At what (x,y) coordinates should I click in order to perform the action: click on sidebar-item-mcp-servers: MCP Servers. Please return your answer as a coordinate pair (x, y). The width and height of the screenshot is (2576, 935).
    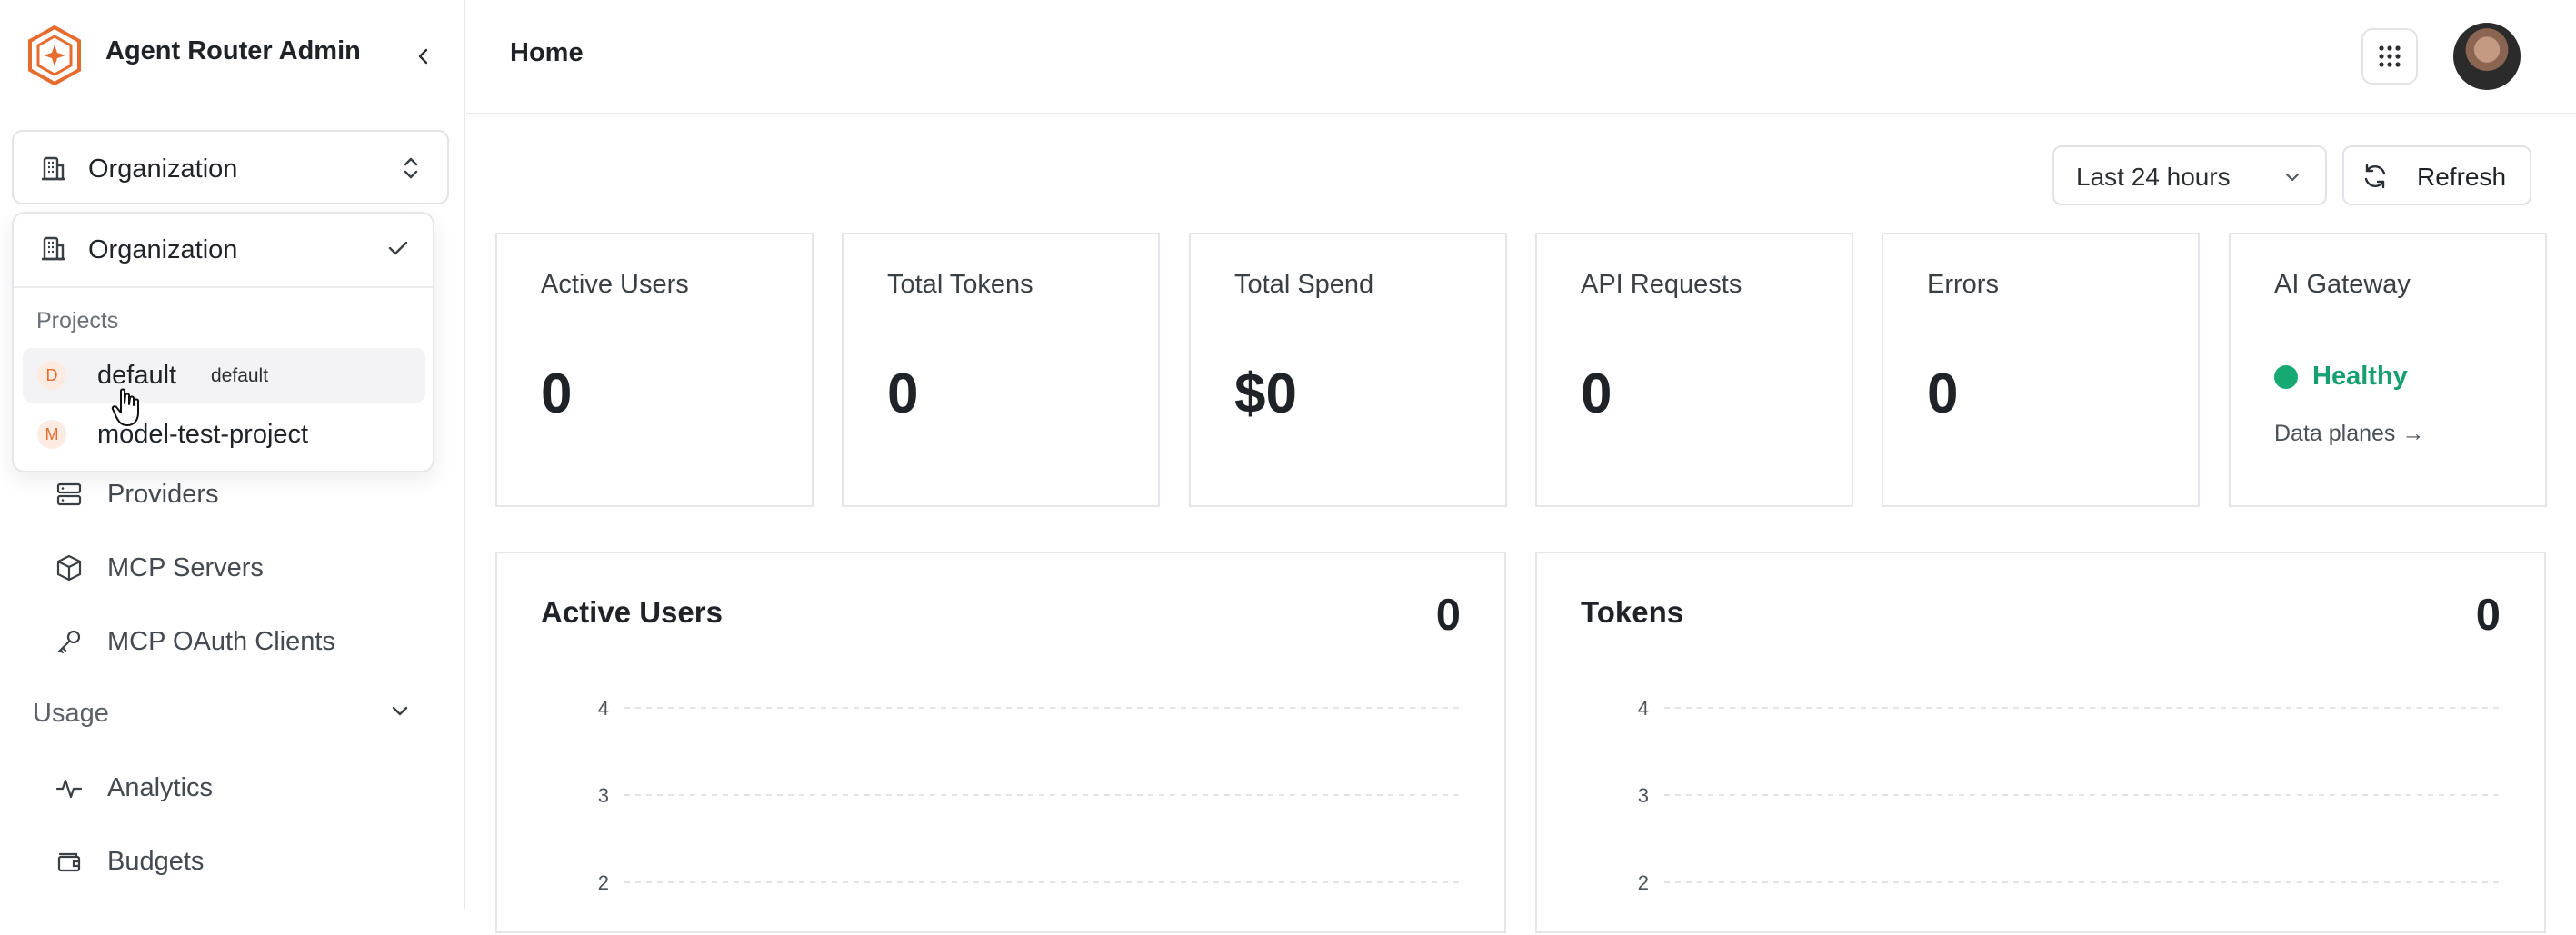
    Looking at the image, I should click on (158, 568).